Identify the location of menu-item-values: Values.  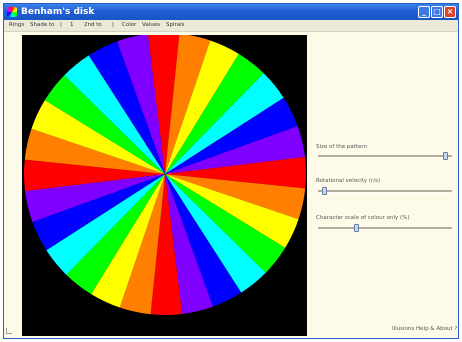
(151, 25).